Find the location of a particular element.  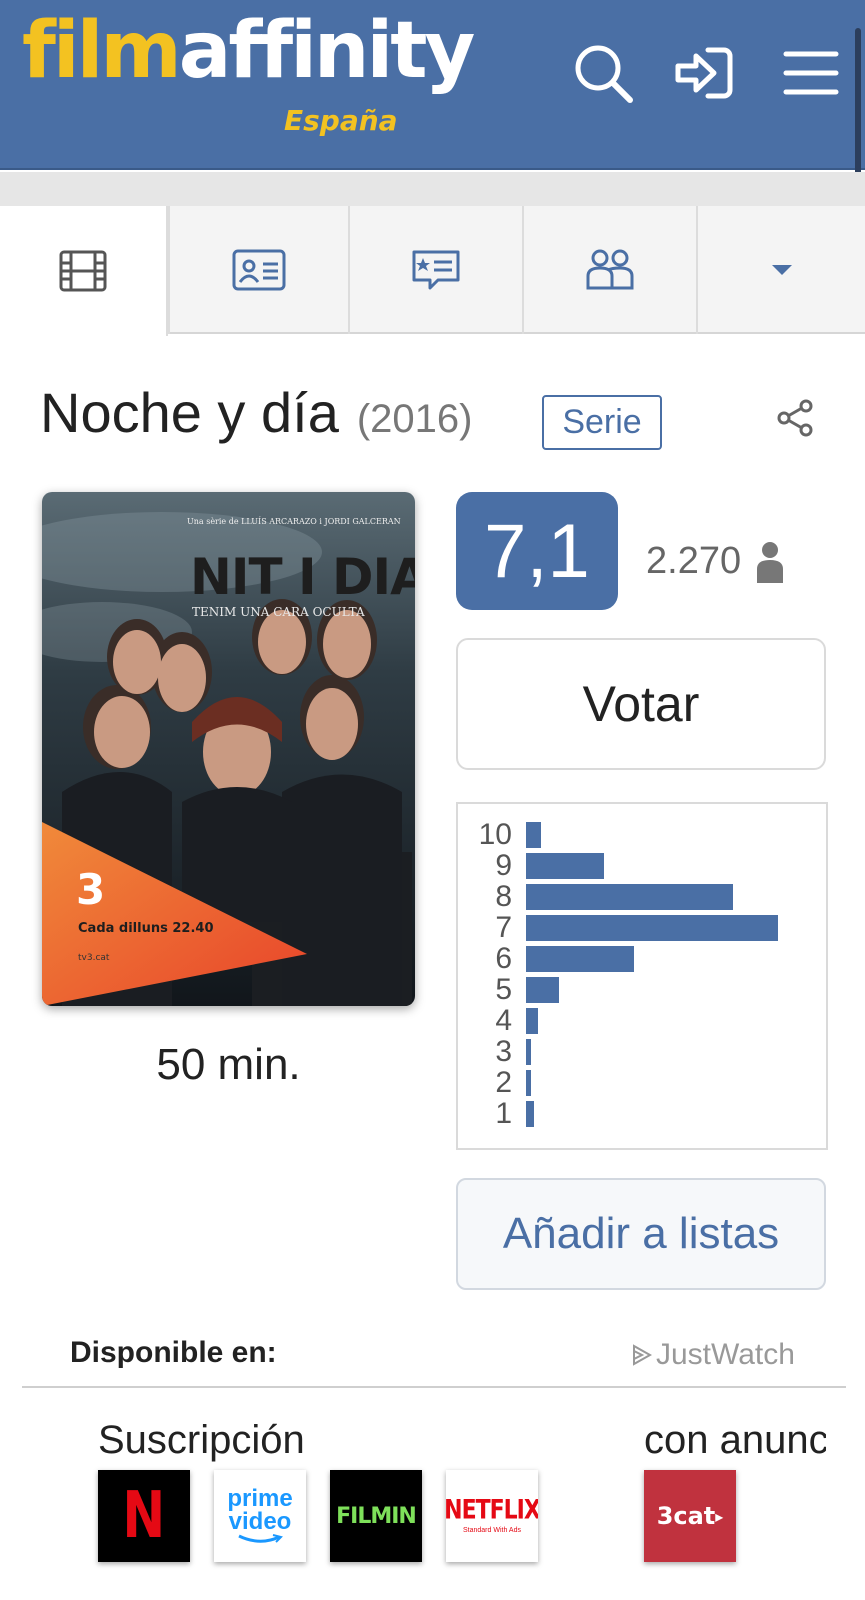

histogram-label: 7 is located at coordinates (503, 927).